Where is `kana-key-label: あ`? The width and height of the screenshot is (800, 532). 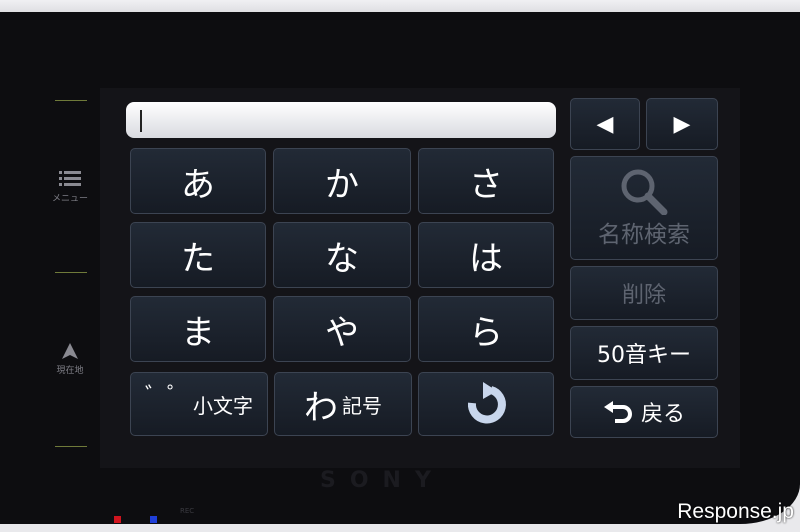 kana-key-label: あ is located at coordinates (198, 184).